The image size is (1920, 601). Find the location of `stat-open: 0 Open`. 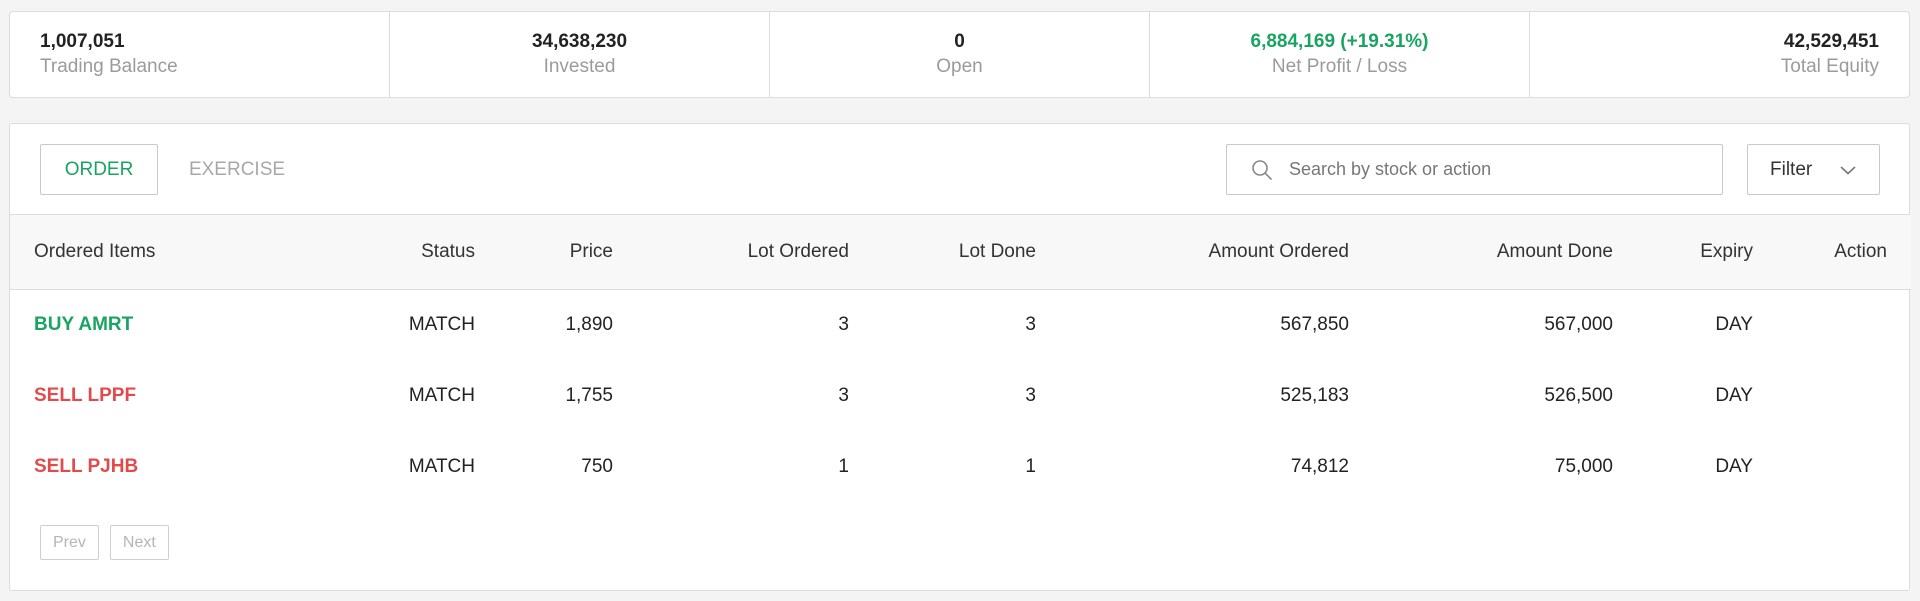

stat-open: 0 Open is located at coordinates (960, 54).